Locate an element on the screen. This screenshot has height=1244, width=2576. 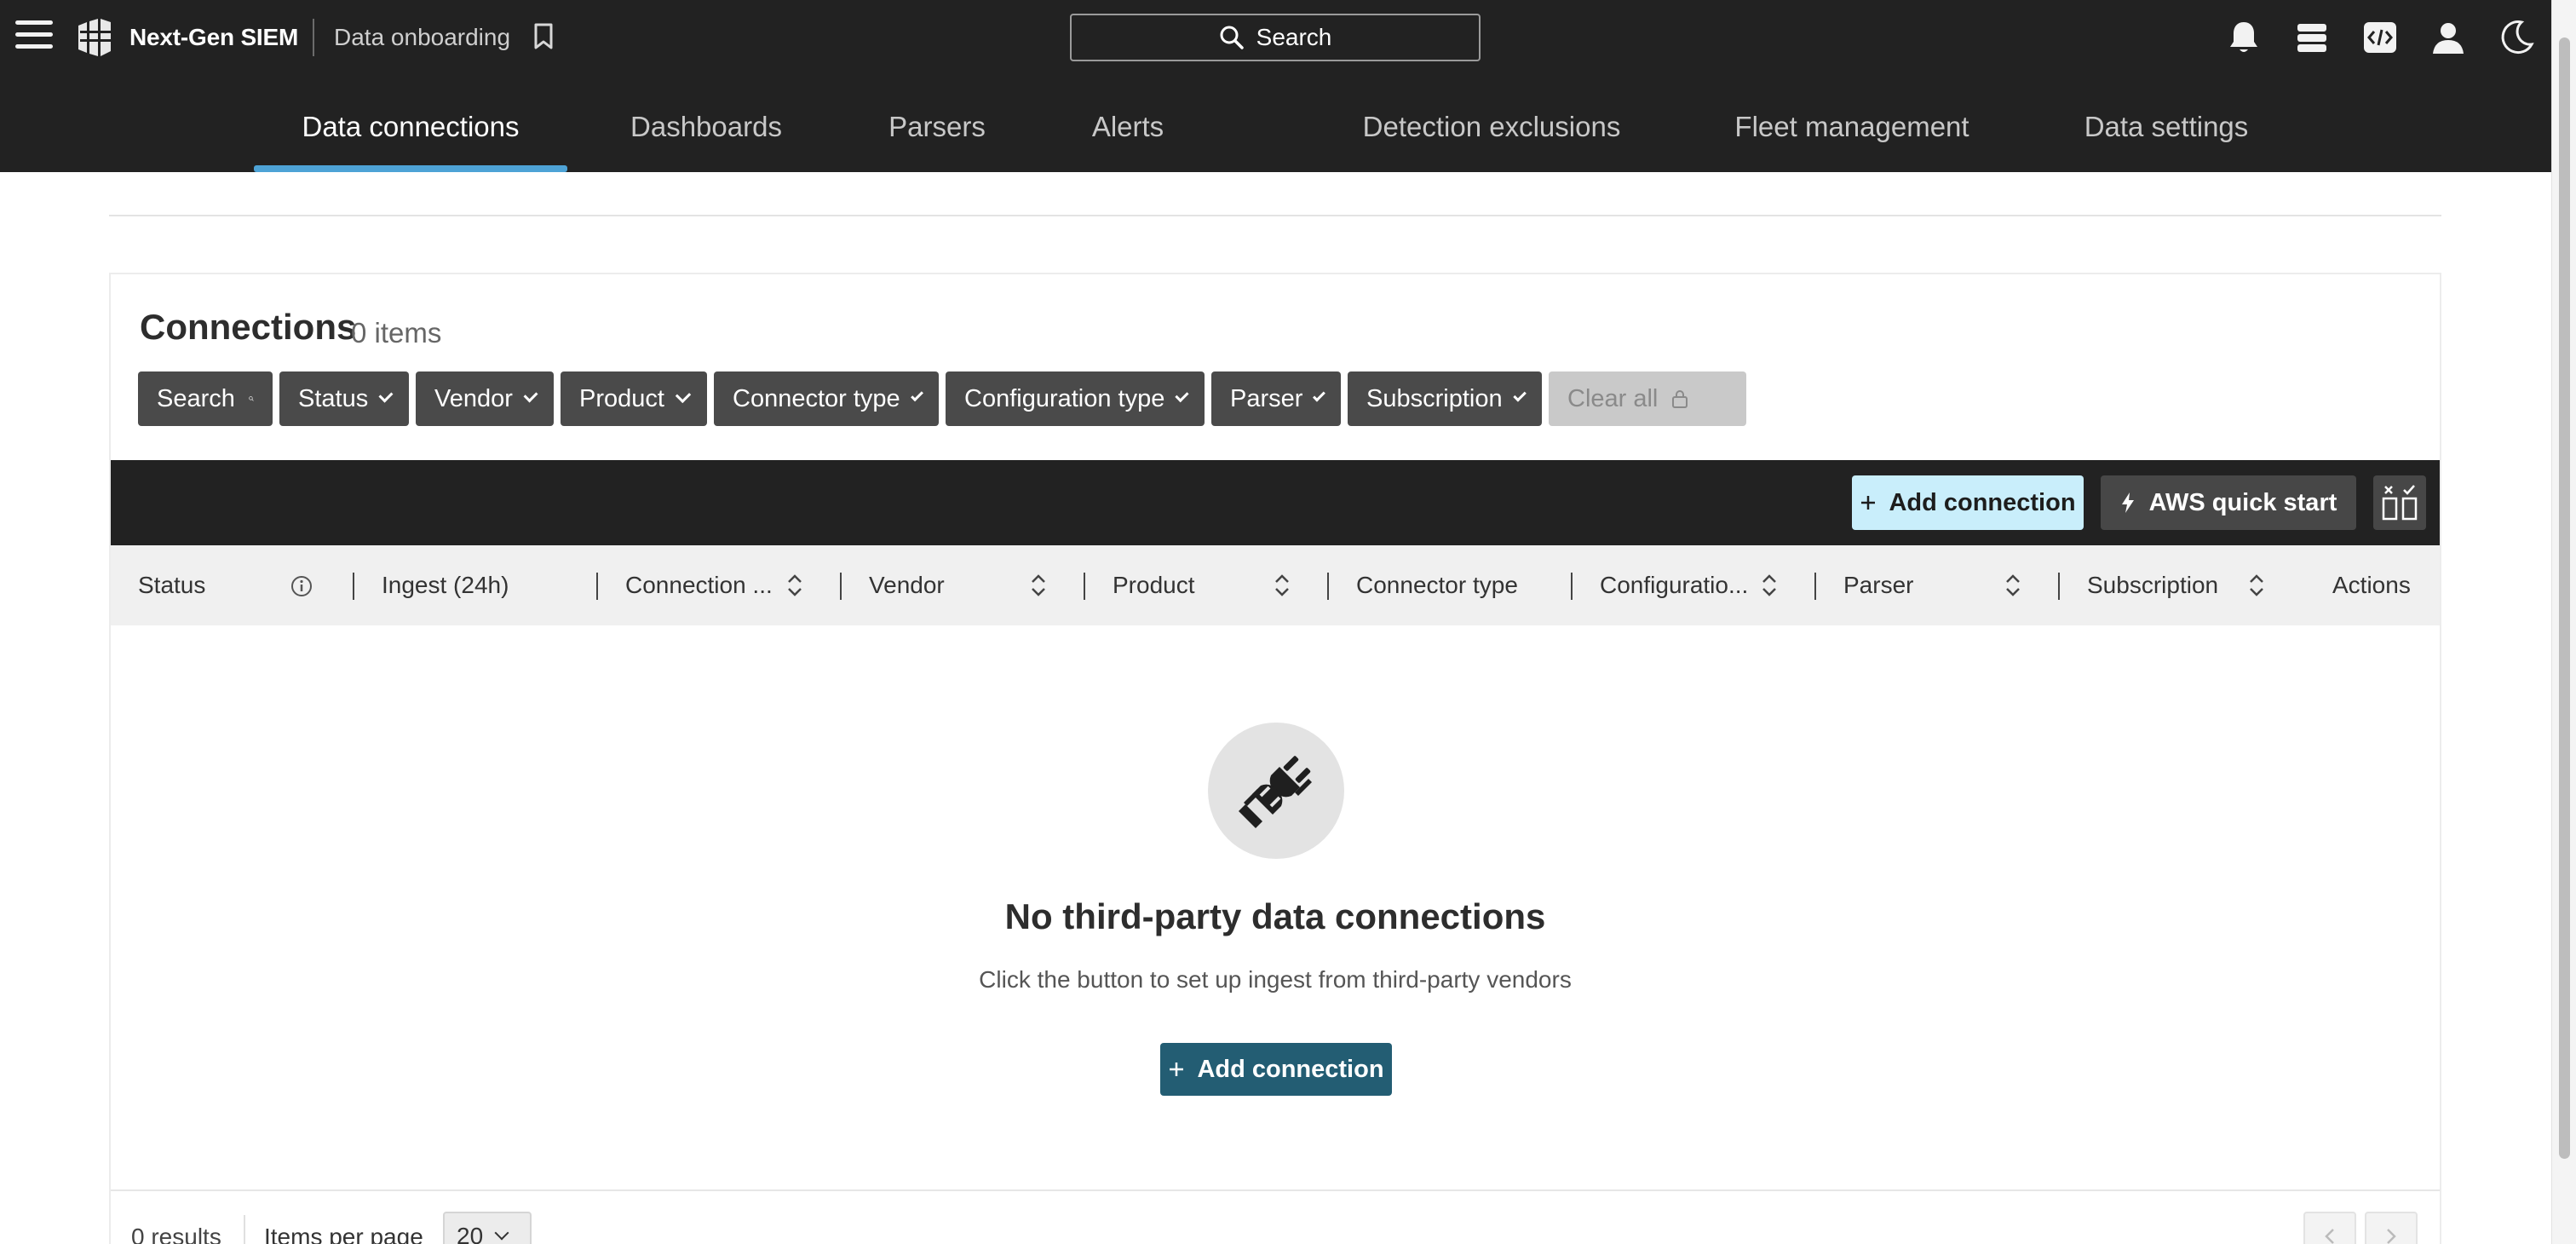
page-scrollbar is located at coordinates (2563, 622).